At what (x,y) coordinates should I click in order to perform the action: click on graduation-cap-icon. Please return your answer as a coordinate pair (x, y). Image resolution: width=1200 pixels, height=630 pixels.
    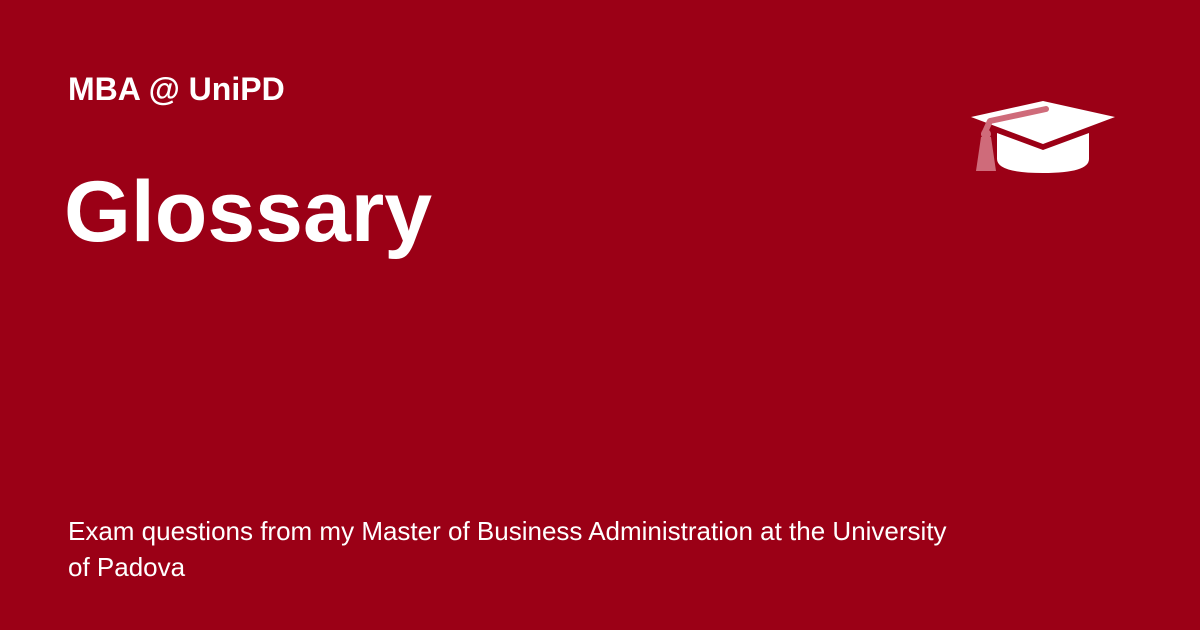
    Looking at the image, I should click on (1043, 136).